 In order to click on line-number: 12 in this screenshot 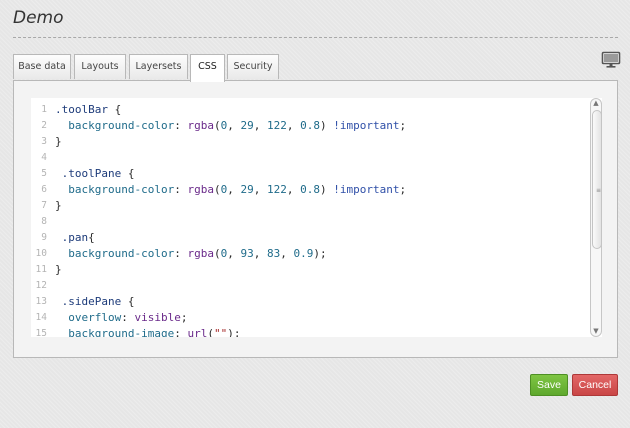, I will do `click(41, 285)`.